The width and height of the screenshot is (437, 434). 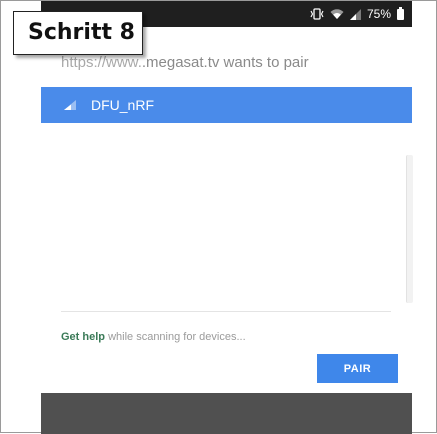 What do you see at coordinates (409, 229) in the screenshot?
I see `device-list-scrollbar` at bounding box center [409, 229].